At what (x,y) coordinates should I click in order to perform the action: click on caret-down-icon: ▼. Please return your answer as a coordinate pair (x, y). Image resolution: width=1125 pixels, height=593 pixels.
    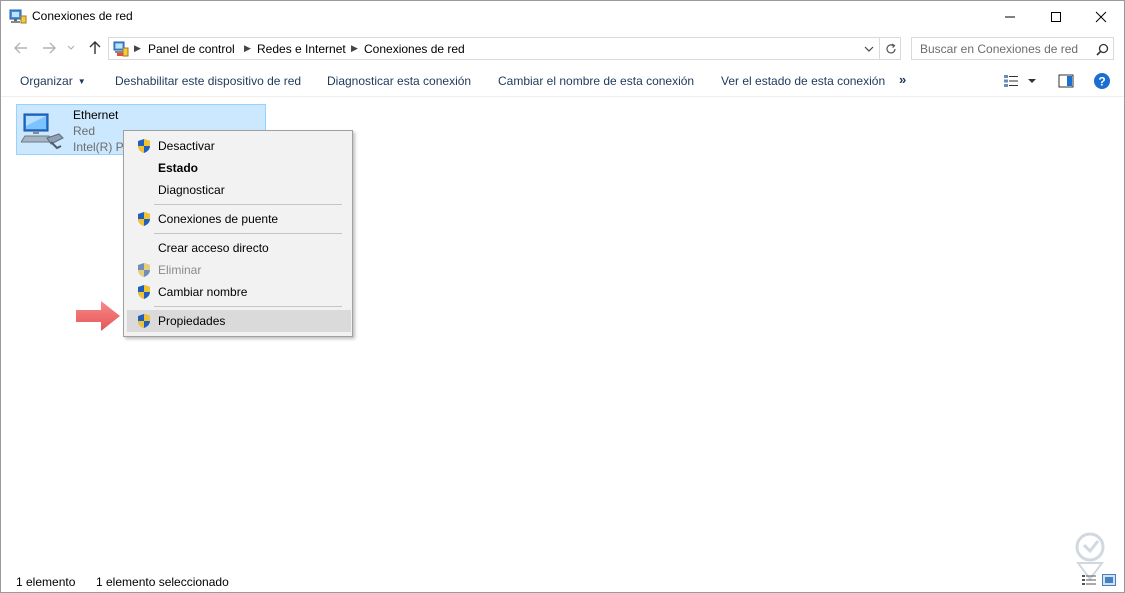
    Looking at the image, I should click on (81, 81).